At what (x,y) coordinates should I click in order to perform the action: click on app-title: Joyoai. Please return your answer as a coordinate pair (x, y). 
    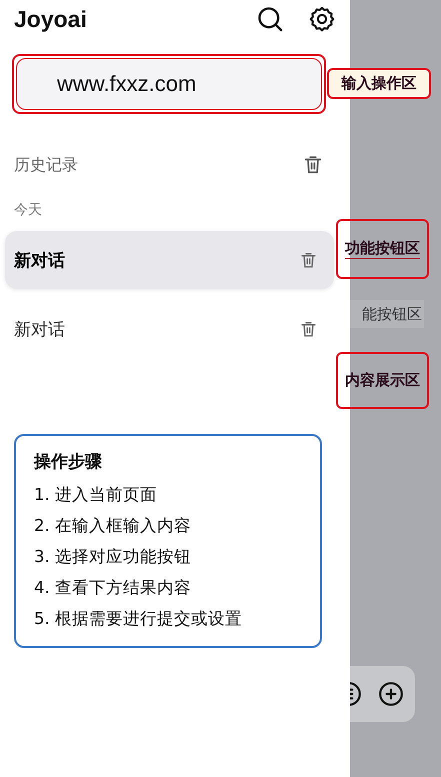
    Looking at the image, I should click on (51, 19).